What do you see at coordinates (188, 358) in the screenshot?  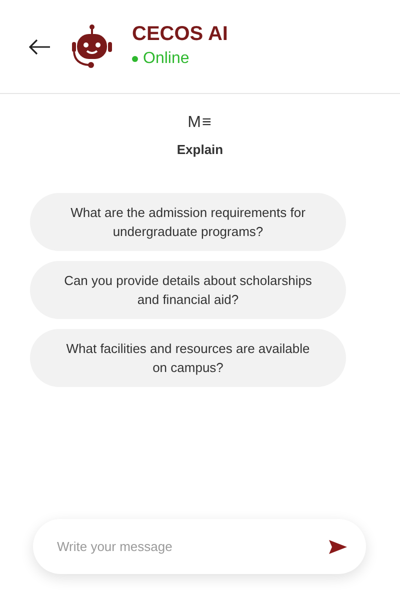 I see `suggestion-chip: What facilities and resources are available on campus?` at bounding box center [188, 358].